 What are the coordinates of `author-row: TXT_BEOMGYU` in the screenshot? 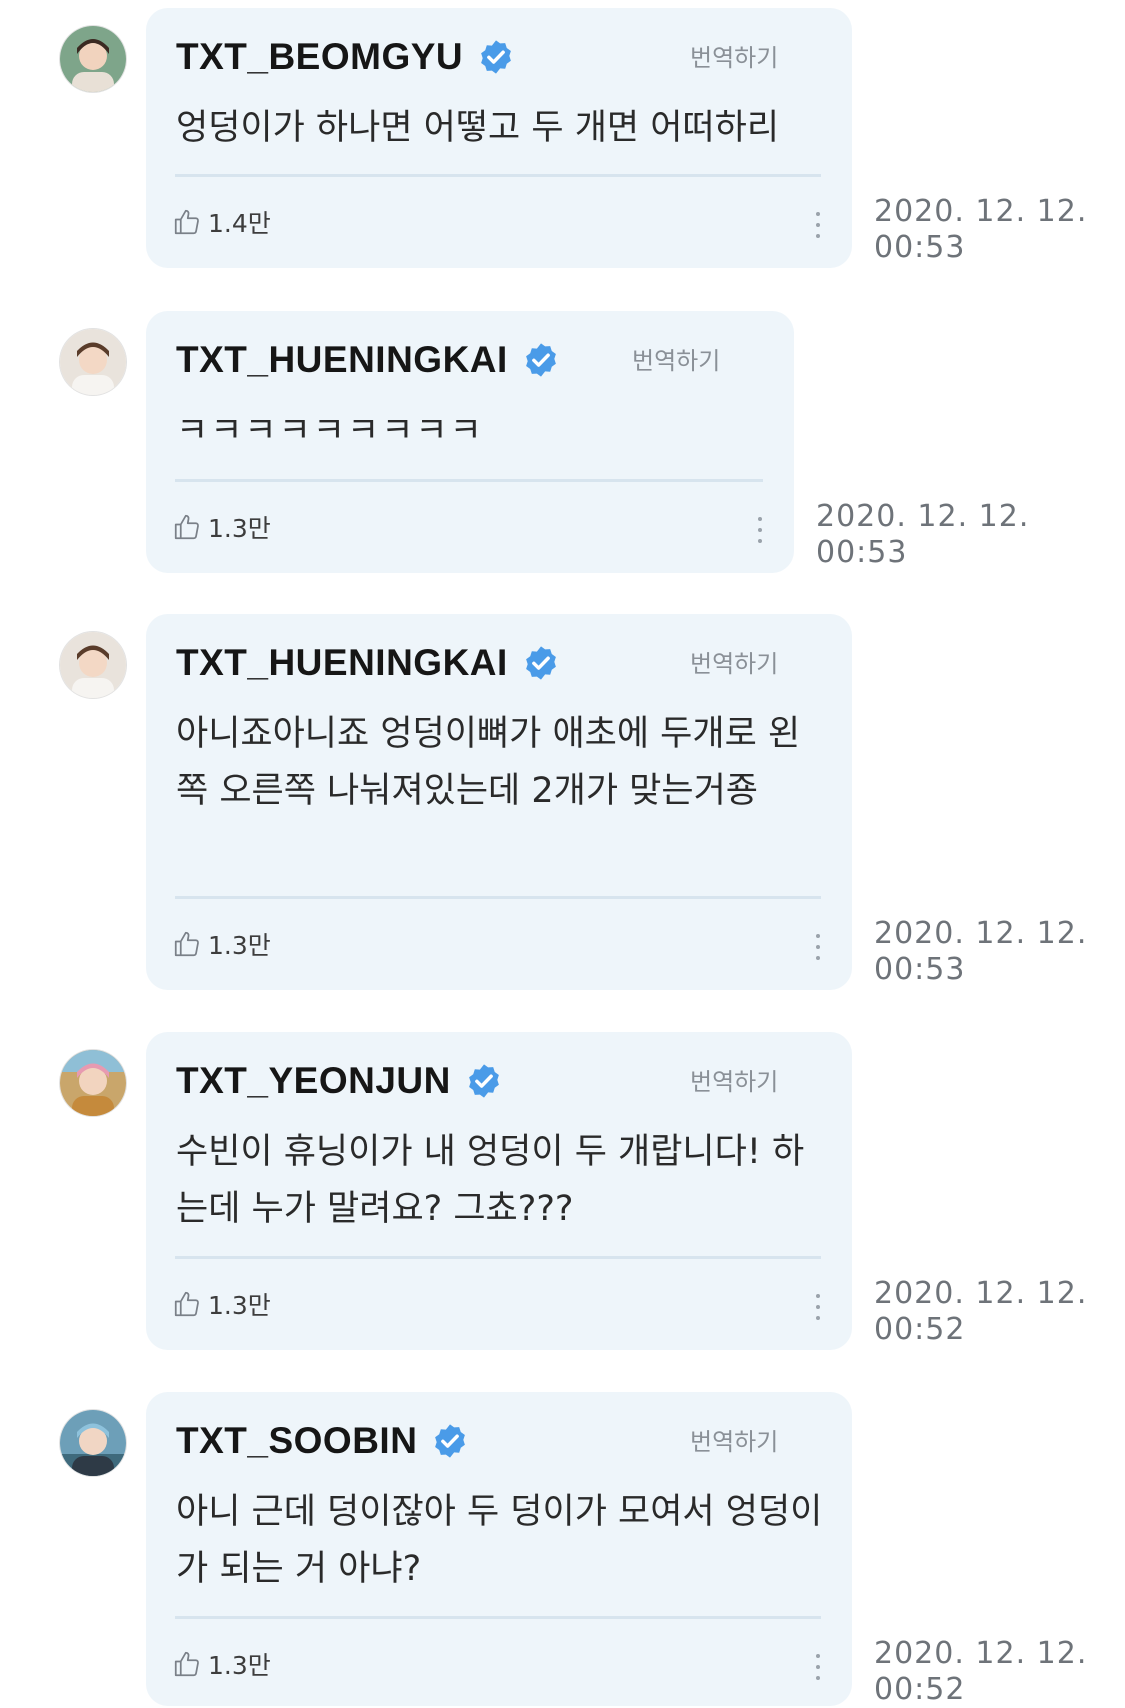 It's located at (345, 57).